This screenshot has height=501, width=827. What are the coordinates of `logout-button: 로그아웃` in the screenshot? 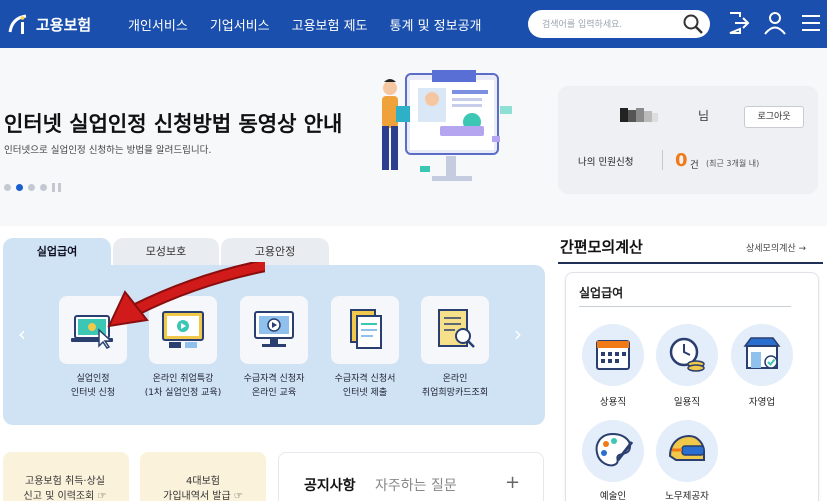 It's located at (774, 117).